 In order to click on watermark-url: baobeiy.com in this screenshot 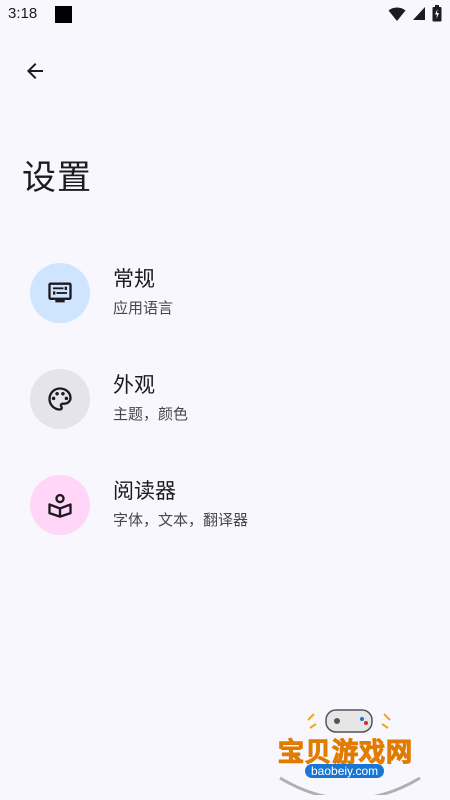, I will do `click(345, 771)`.